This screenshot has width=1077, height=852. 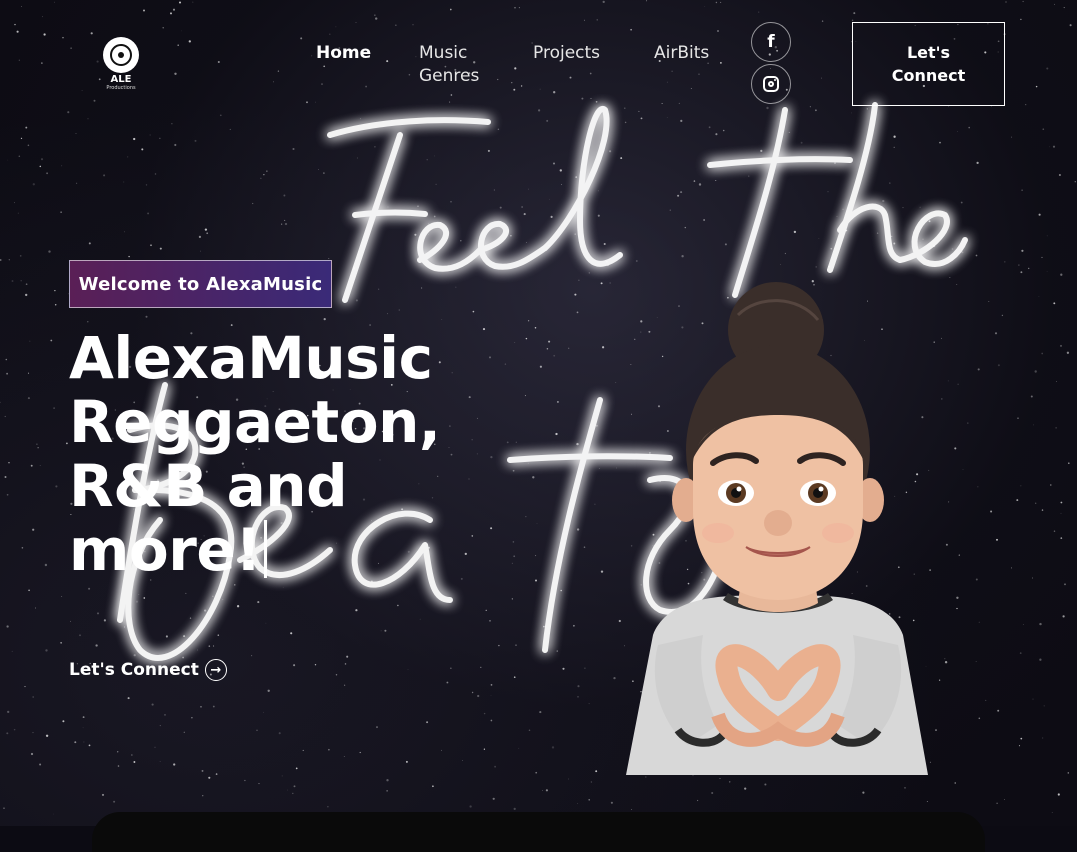 What do you see at coordinates (121, 79) in the screenshot?
I see `logo-title: ALE` at bounding box center [121, 79].